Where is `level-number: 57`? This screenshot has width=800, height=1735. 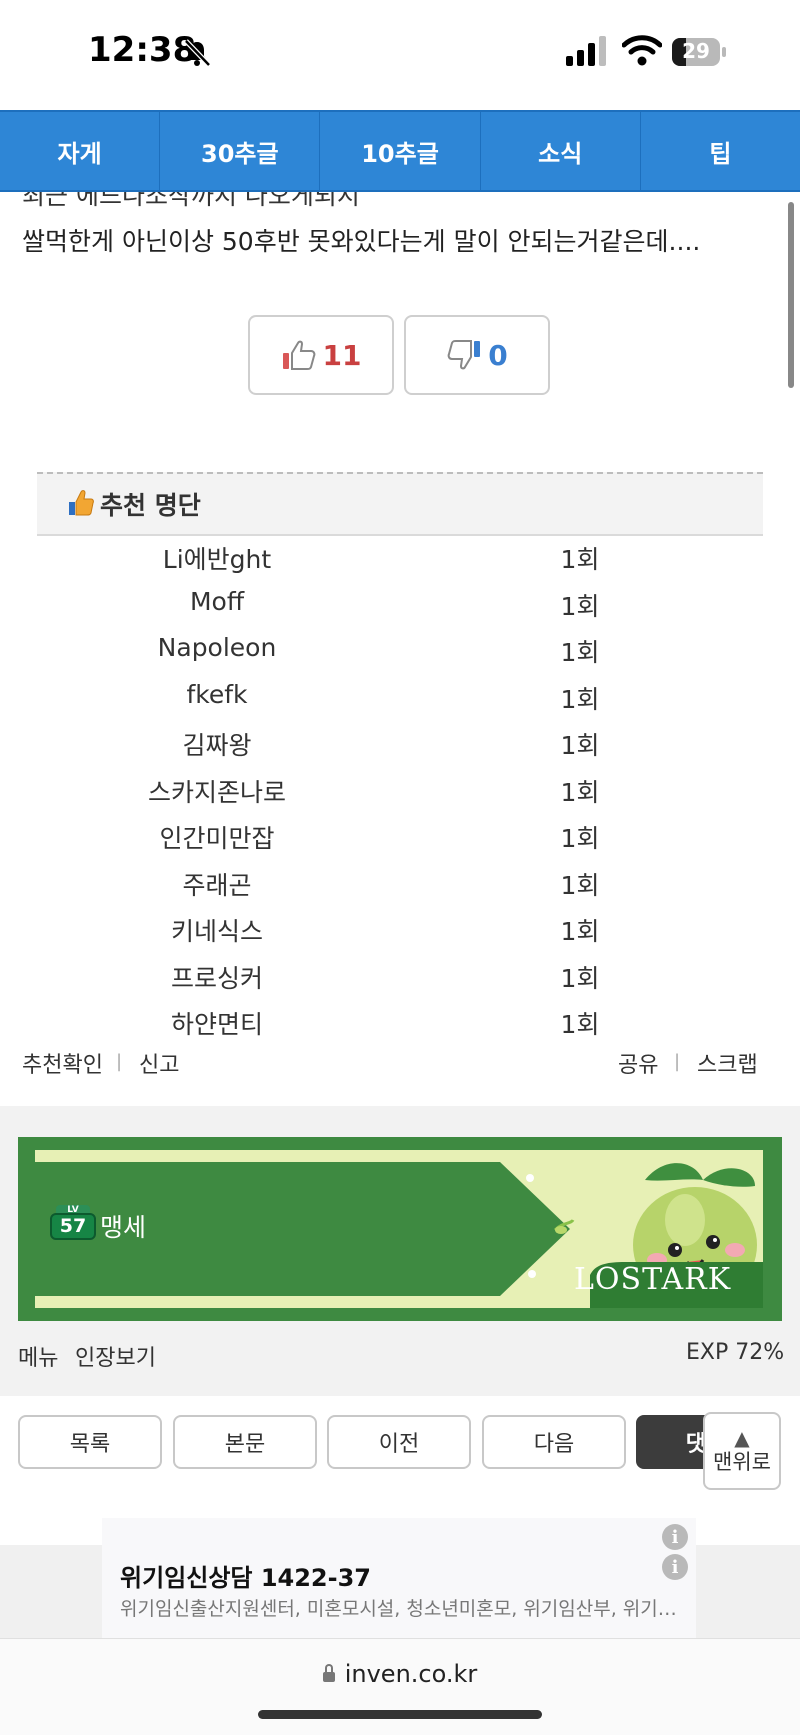
level-number: 57 is located at coordinates (73, 1226).